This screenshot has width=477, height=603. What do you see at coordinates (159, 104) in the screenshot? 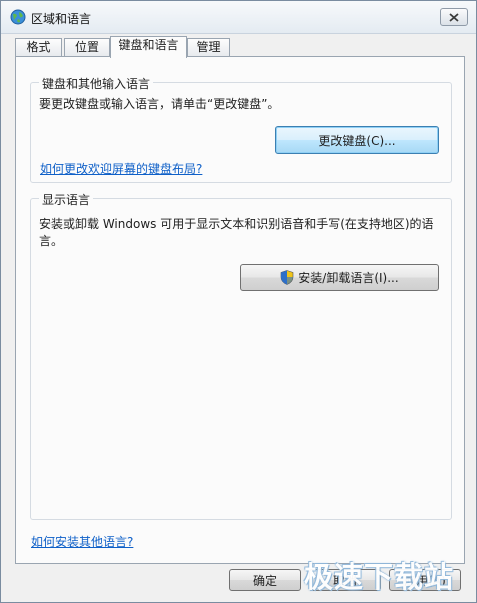
I see `keyboard-description: 要更改键盘或输入语言，请单击“更改键盘”。` at bounding box center [159, 104].